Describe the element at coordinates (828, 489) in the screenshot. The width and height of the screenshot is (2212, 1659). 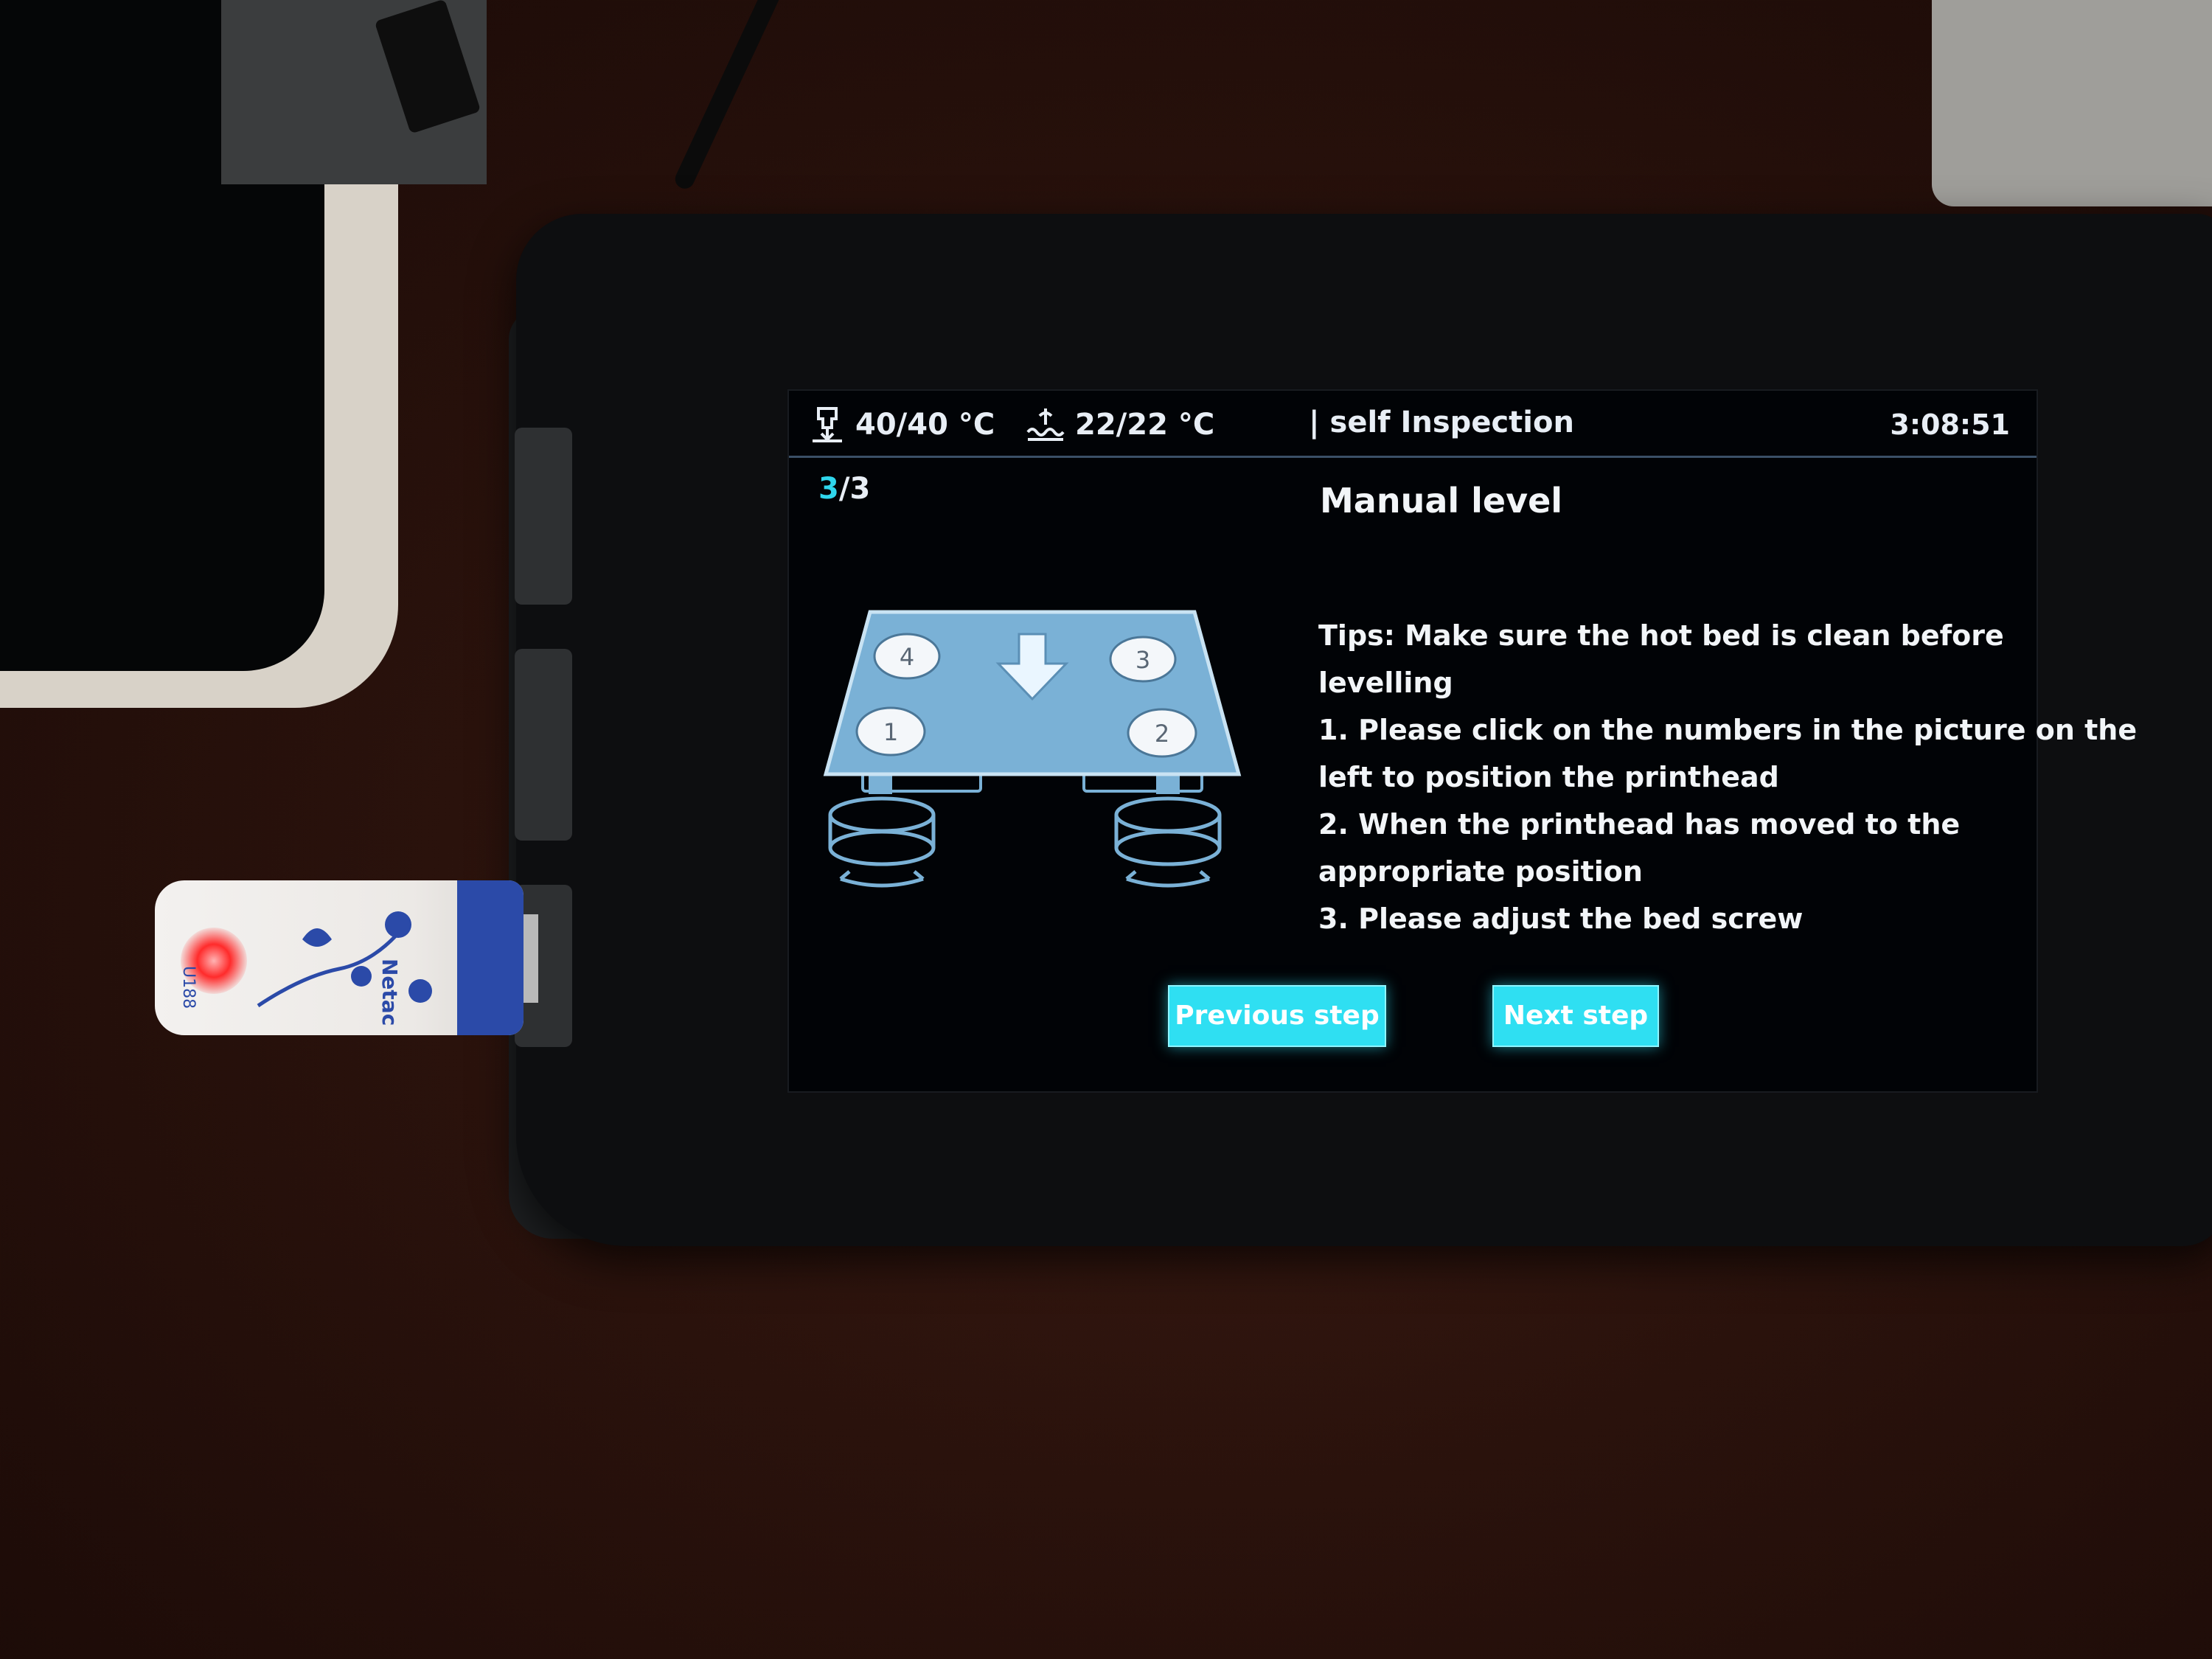
I see `step-current: 3` at that location.